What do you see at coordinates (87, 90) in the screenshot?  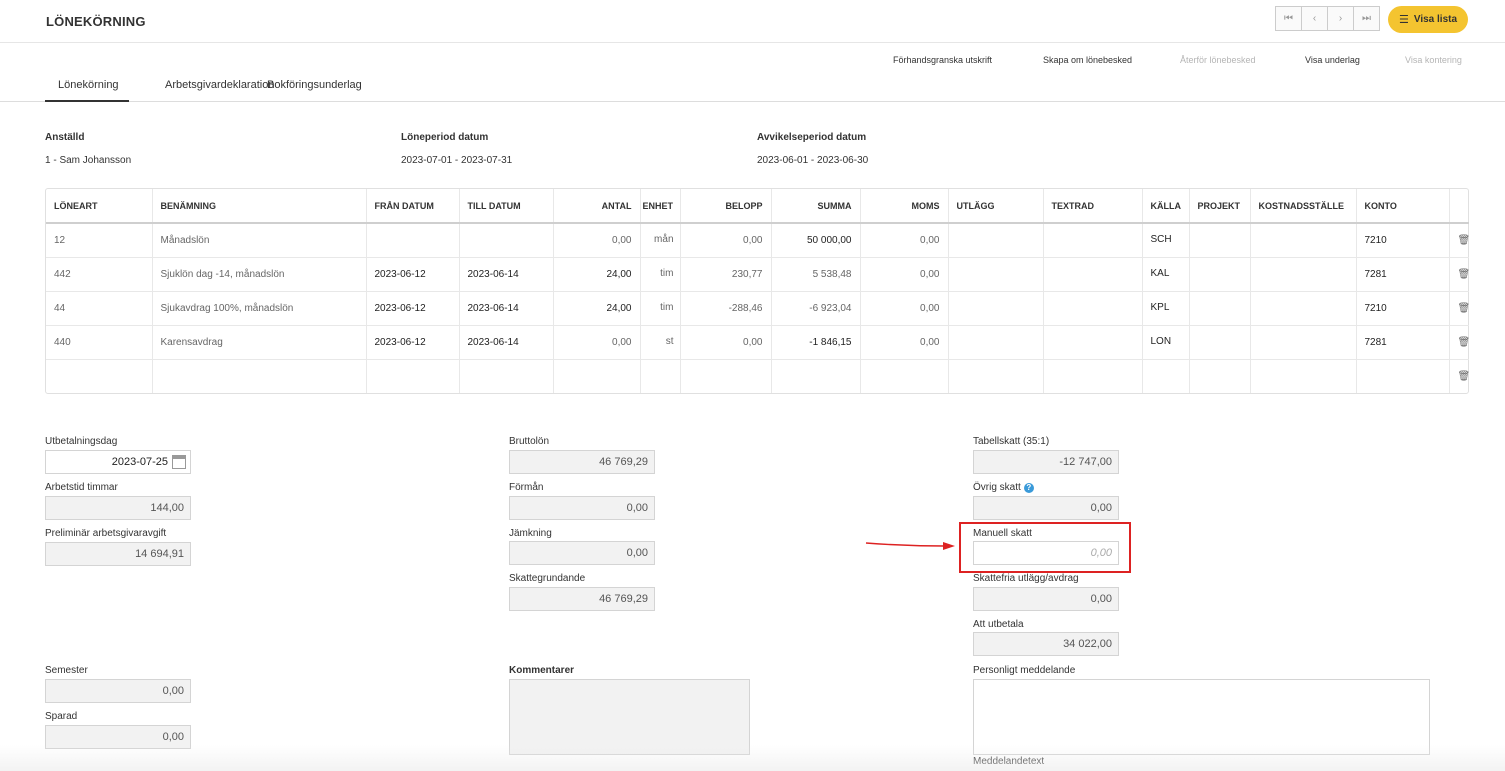 I see `tab-lonekorning: Lönekörning` at bounding box center [87, 90].